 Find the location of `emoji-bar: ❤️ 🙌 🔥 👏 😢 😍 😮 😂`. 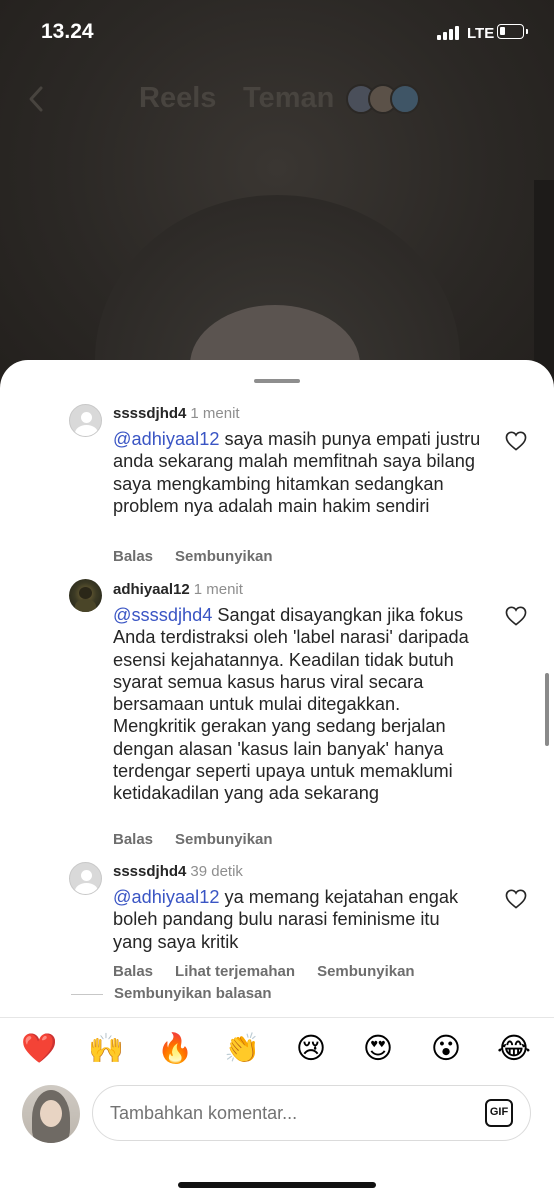

emoji-bar: ❤️ 🙌 🔥 👏 😢 😍 😮 😂 is located at coordinates (277, 1050).